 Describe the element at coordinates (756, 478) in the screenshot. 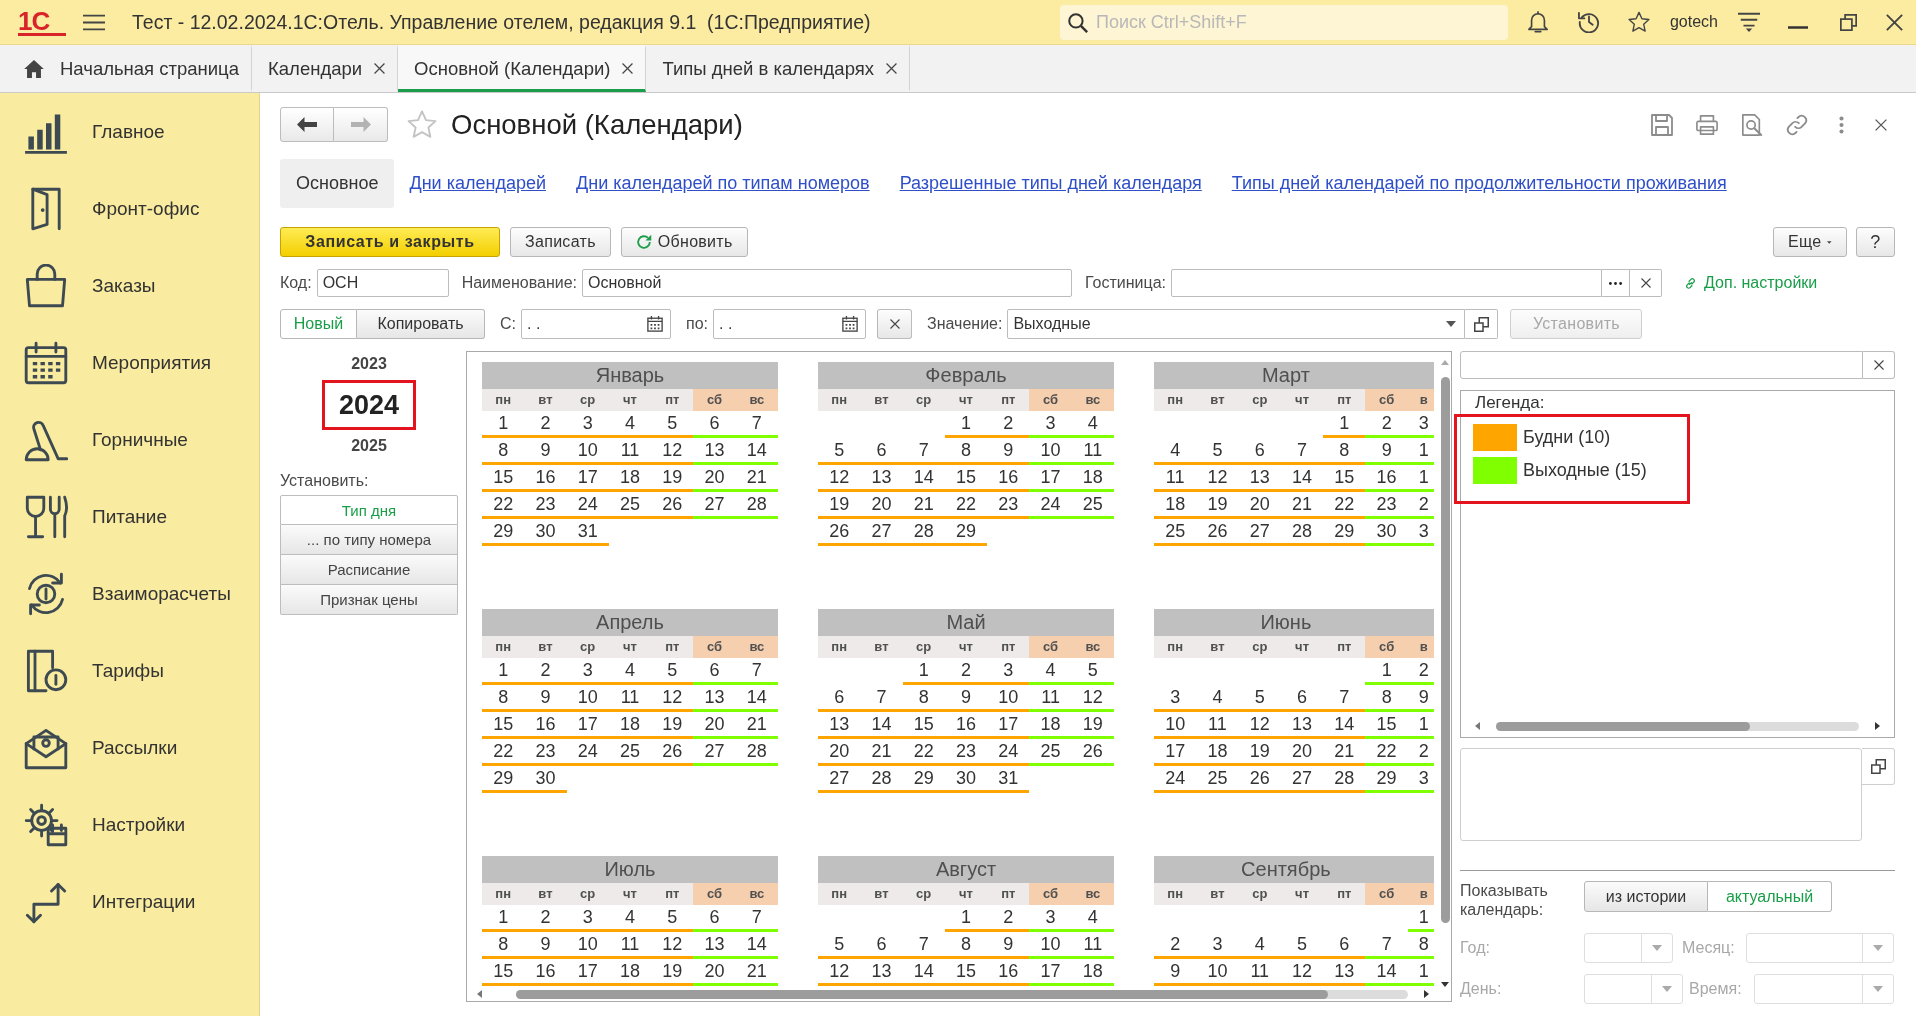

I see `day-cell: 21` at that location.